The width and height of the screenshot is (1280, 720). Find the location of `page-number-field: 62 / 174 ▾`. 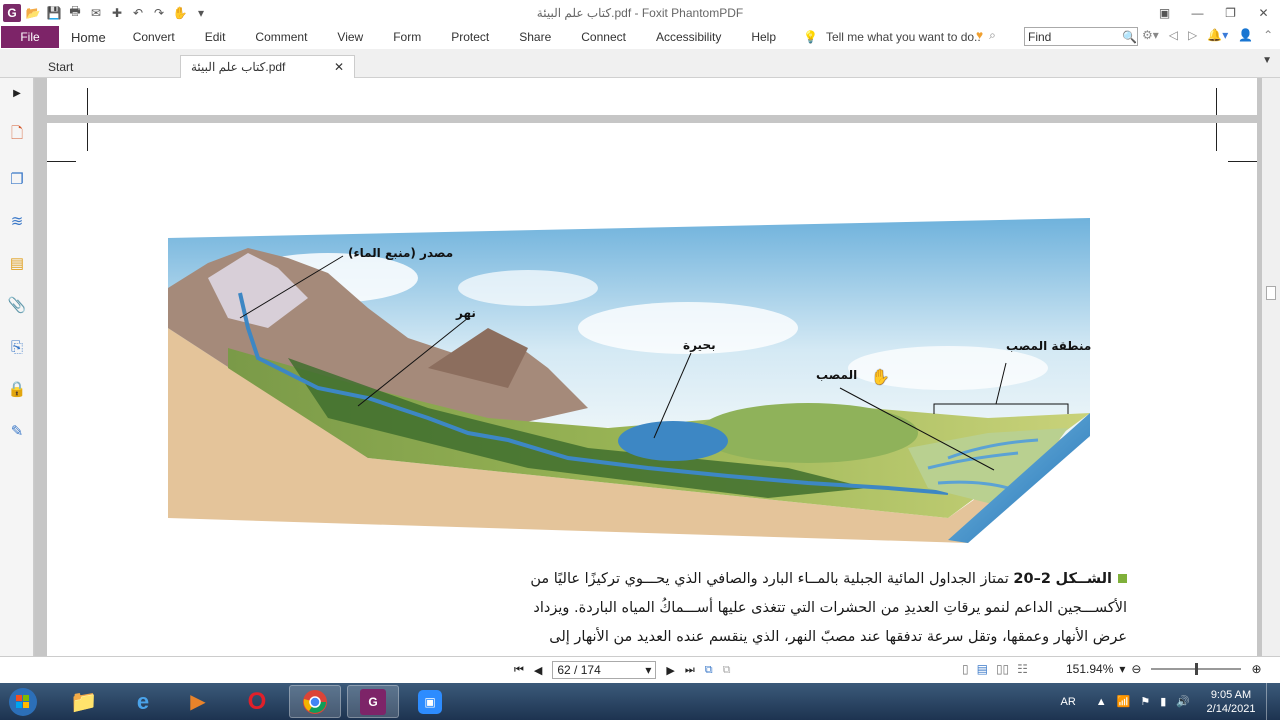

page-number-field: 62 / 174 ▾ is located at coordinates (604, 670).